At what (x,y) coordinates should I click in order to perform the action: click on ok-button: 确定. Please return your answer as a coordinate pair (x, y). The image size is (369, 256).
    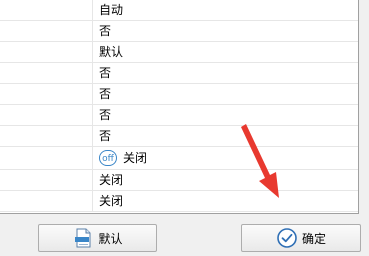
    Looking at the image, I should click on (301, 238).